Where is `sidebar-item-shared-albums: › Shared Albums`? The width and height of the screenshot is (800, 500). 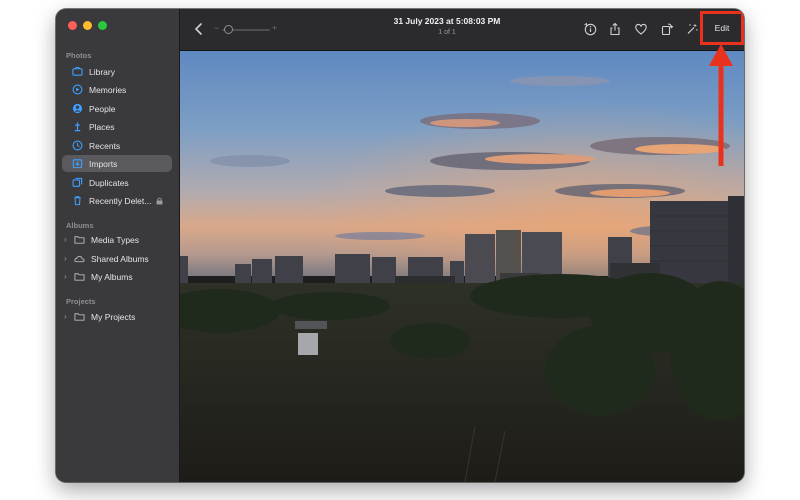
sidebar-item-shared-albums: › Shared Albums is located at coordinates (117, 258).